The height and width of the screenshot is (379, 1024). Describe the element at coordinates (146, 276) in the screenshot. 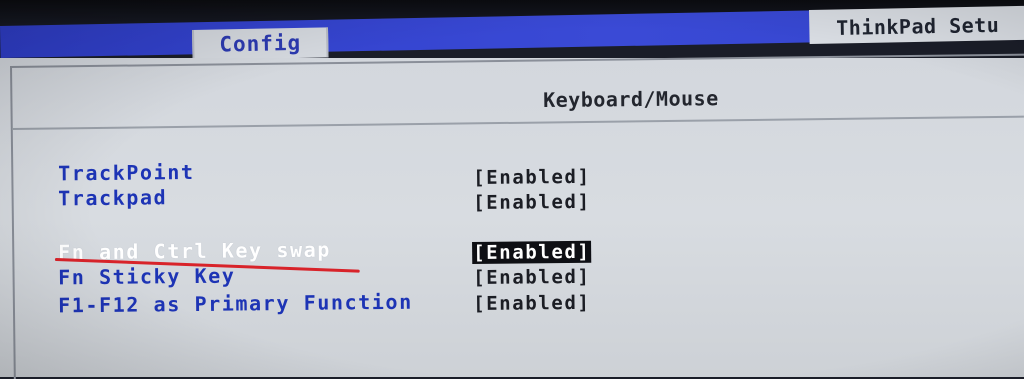

I see `setting-label: Fn Sticky Key` at that location.